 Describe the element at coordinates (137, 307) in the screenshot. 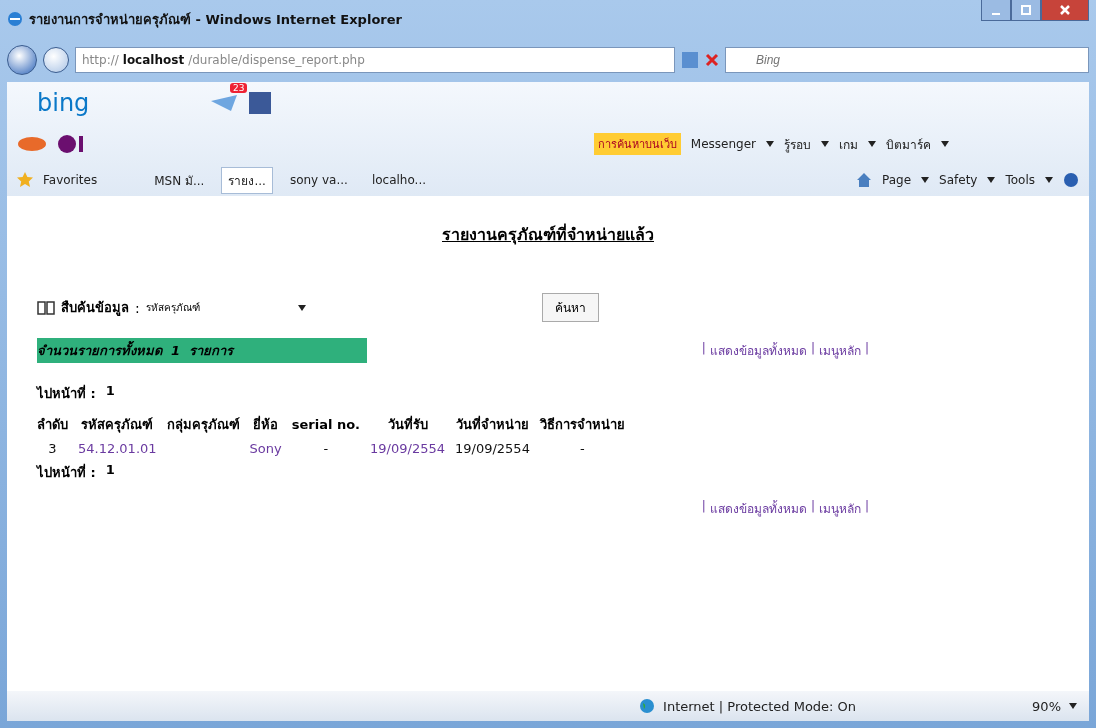

I see `label-colon: :` at that location.